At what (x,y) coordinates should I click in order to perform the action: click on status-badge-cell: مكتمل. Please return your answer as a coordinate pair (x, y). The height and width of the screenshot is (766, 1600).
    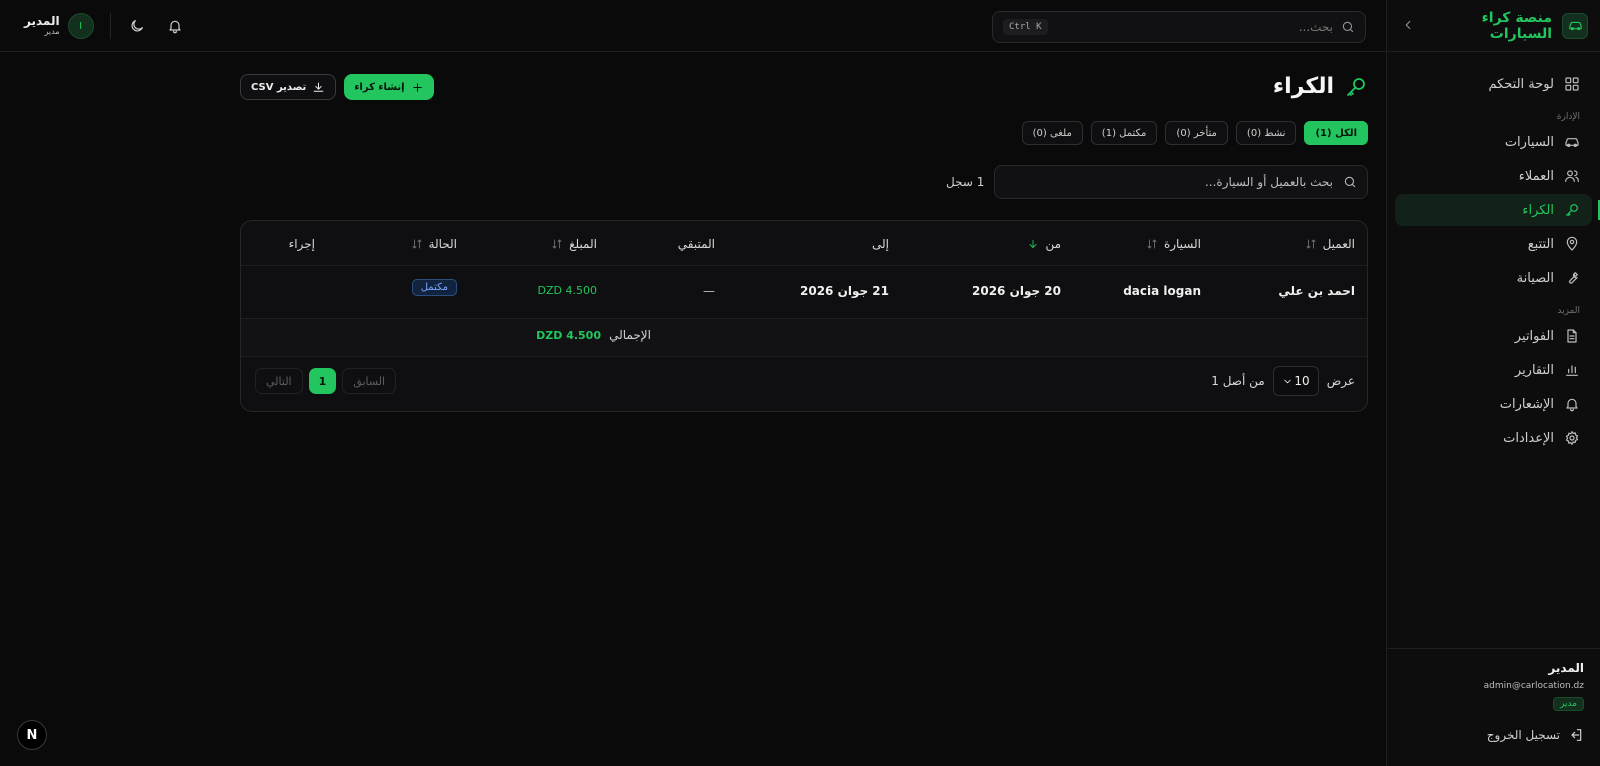
    Looking at the image, I should click on (434, 287).